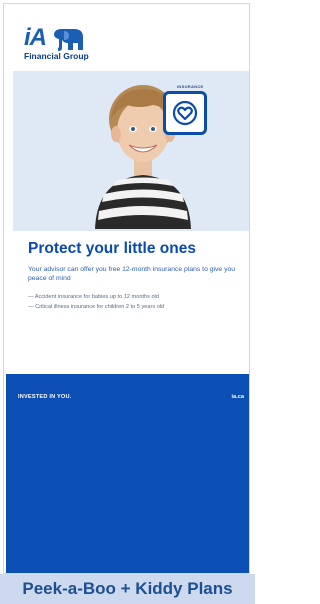 Image resolution: width=320 pixels, height=604 pixels. What do you see at coordinates (56, 56) in the screenshot?
I see `logo-tagline: Financial Group` at bounding box center [56, 56].